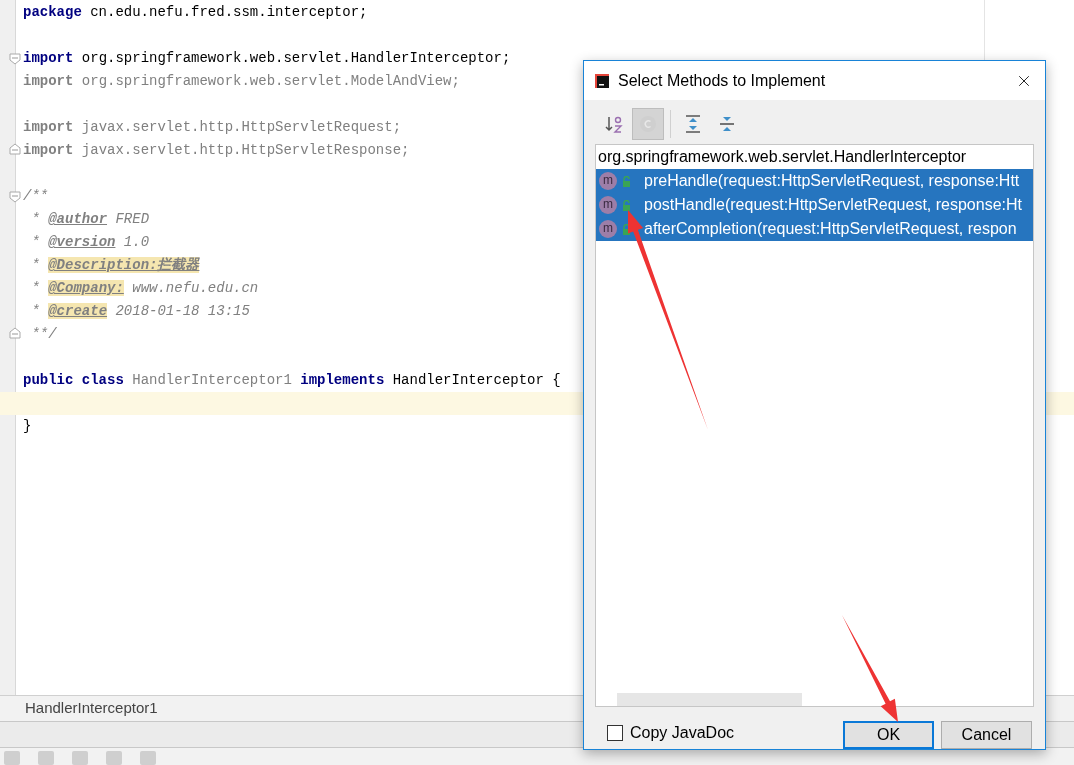 This screenshot has height=765, width=1074. What do you see at coordinates (832, 181) in the screenshot?
I see `method-signature: preHandle(request:HttpServletRequest, response:Htt` at bounding box center [832, 181].